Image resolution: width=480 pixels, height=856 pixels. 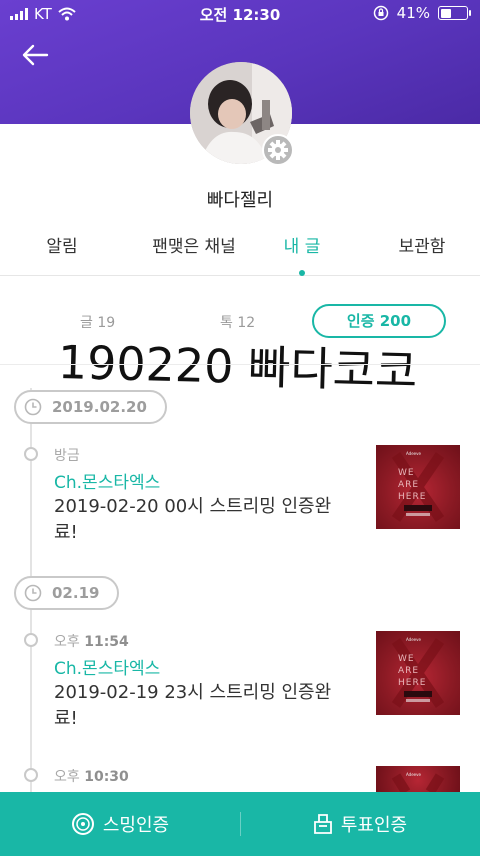 I want to click on tab-notifications: 알림, so click(x=62, y=244).